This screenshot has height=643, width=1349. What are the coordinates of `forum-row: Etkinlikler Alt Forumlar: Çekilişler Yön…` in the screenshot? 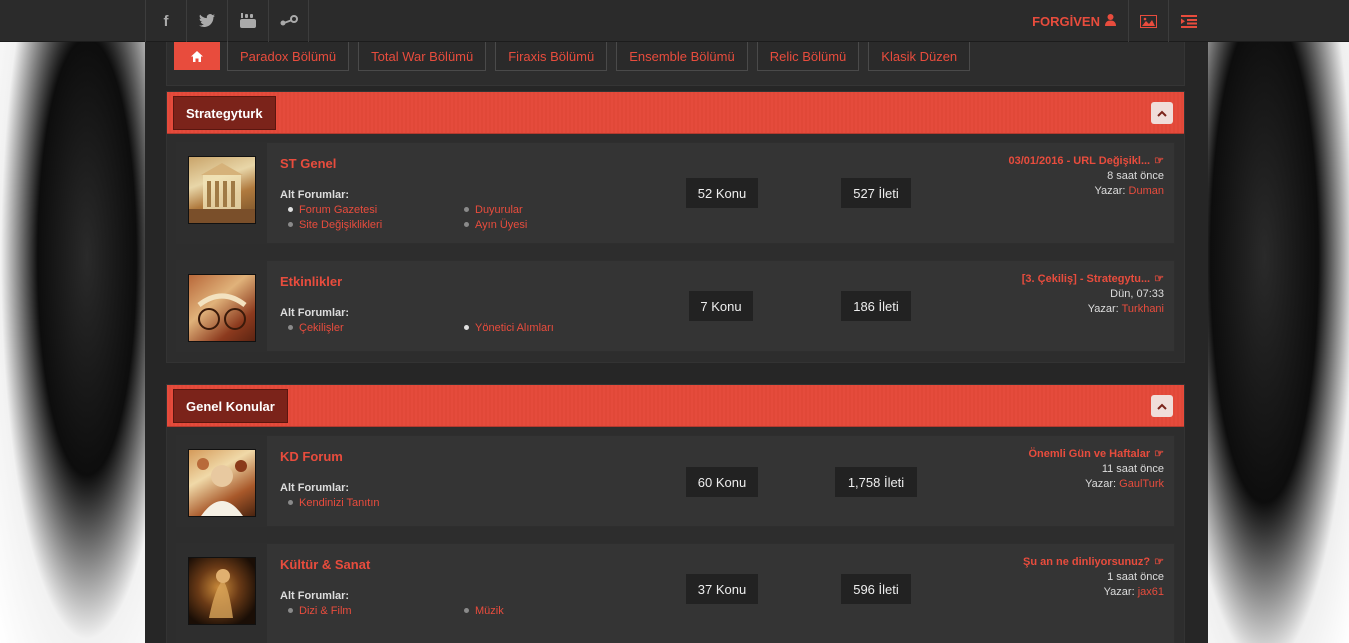 It's located at (675, 306).